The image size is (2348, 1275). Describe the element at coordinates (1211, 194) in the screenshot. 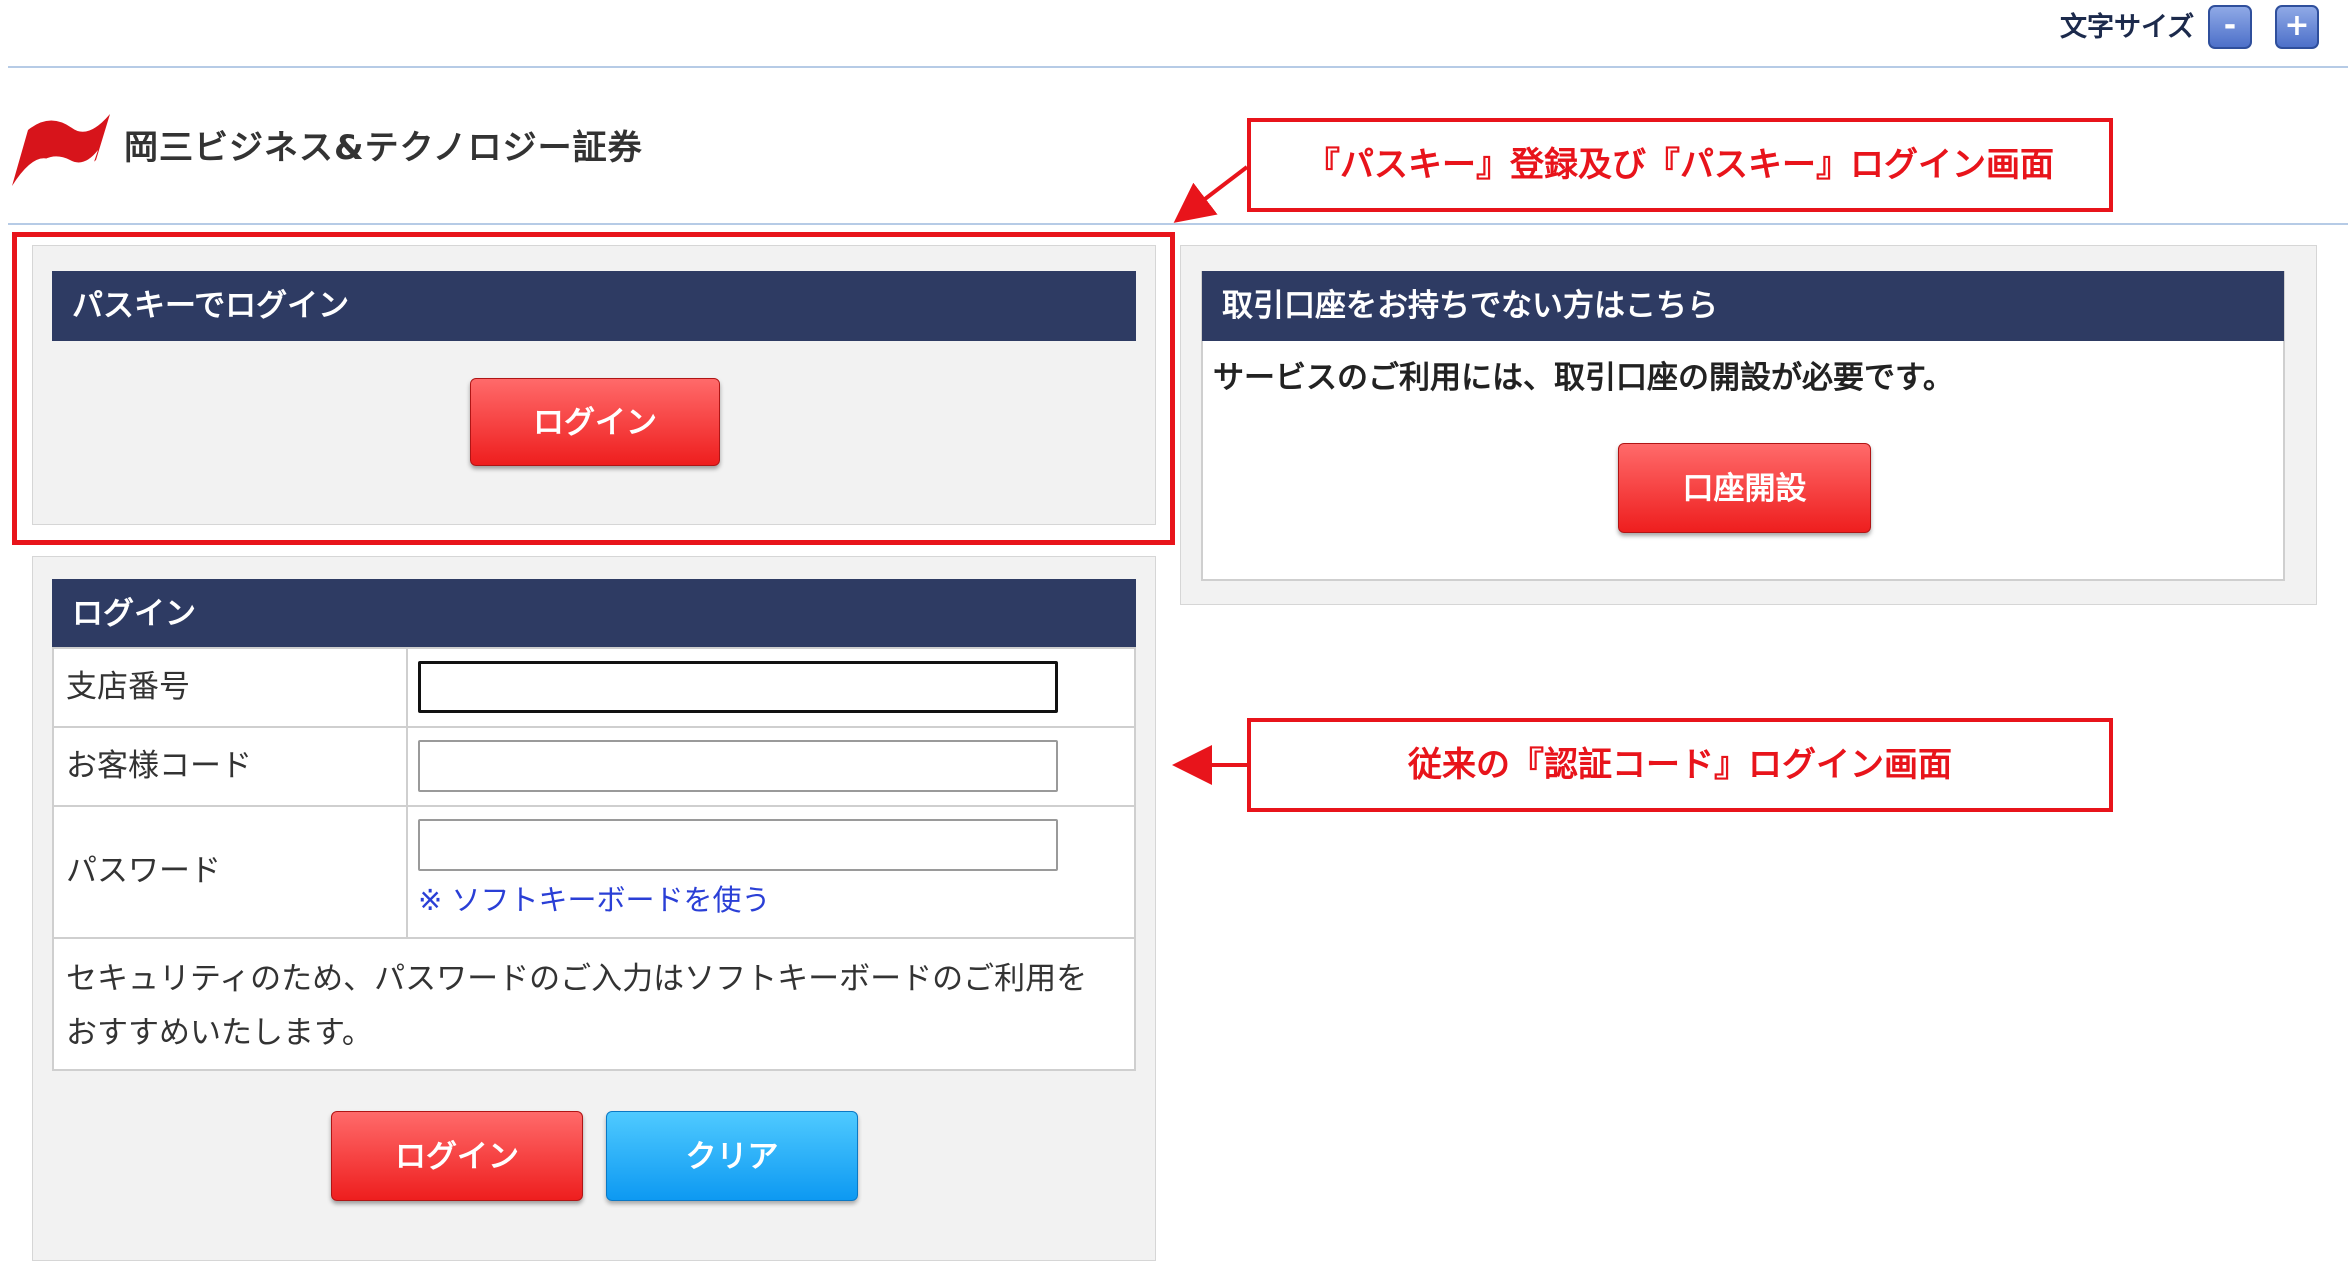

I see `passkey-arrow-icon` at that location.